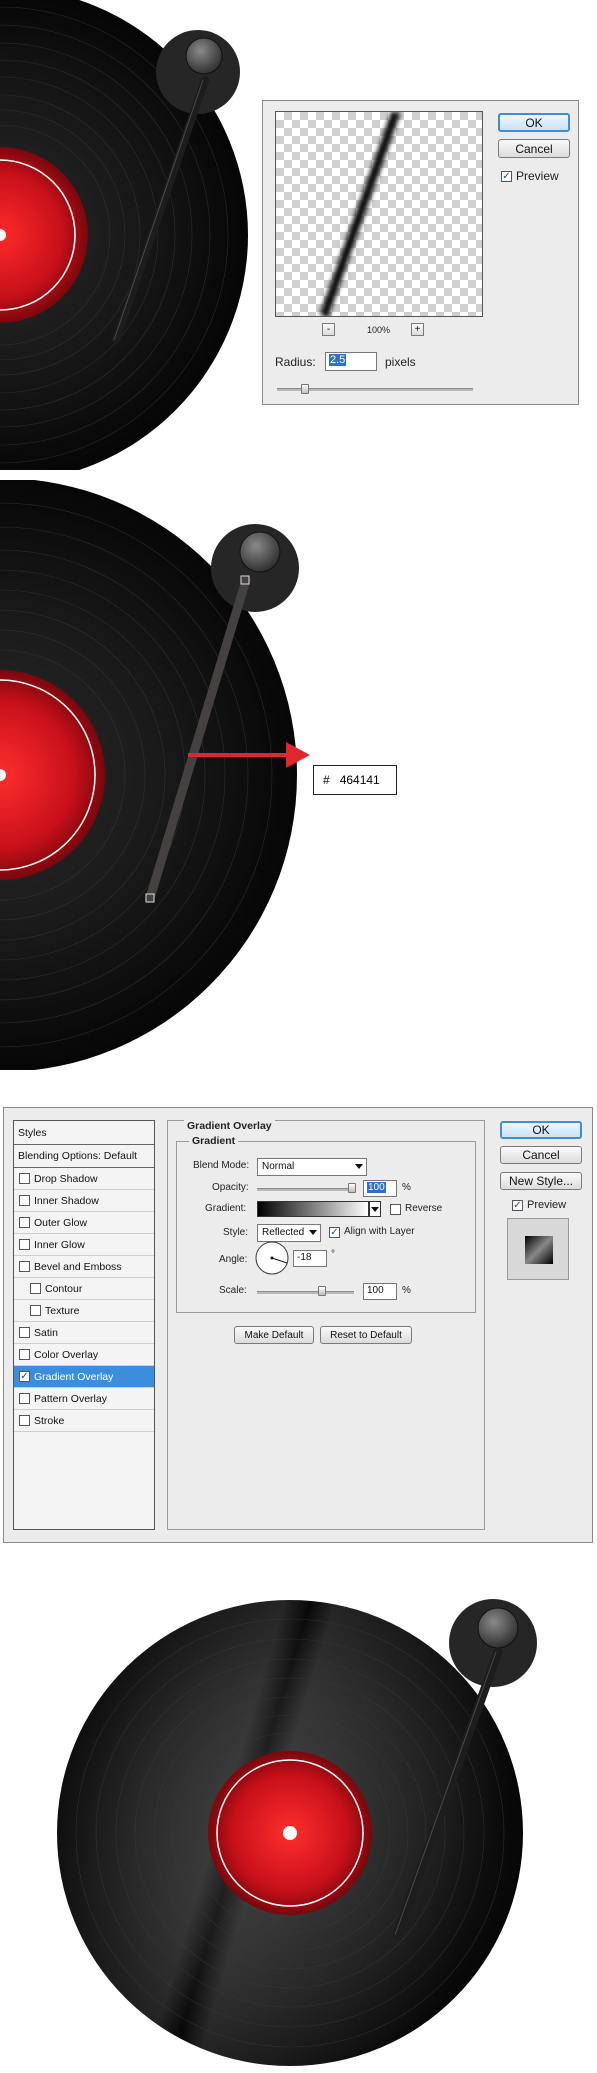  I want to click on style-item-label: Outer Glow, so click(61, 1222).